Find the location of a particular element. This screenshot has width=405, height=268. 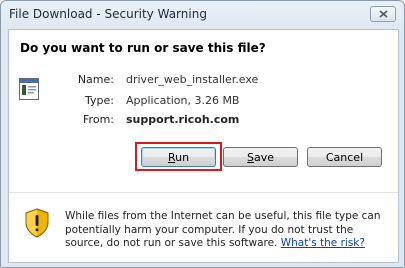

security-shield-icon is located at coordinates (37, 223).